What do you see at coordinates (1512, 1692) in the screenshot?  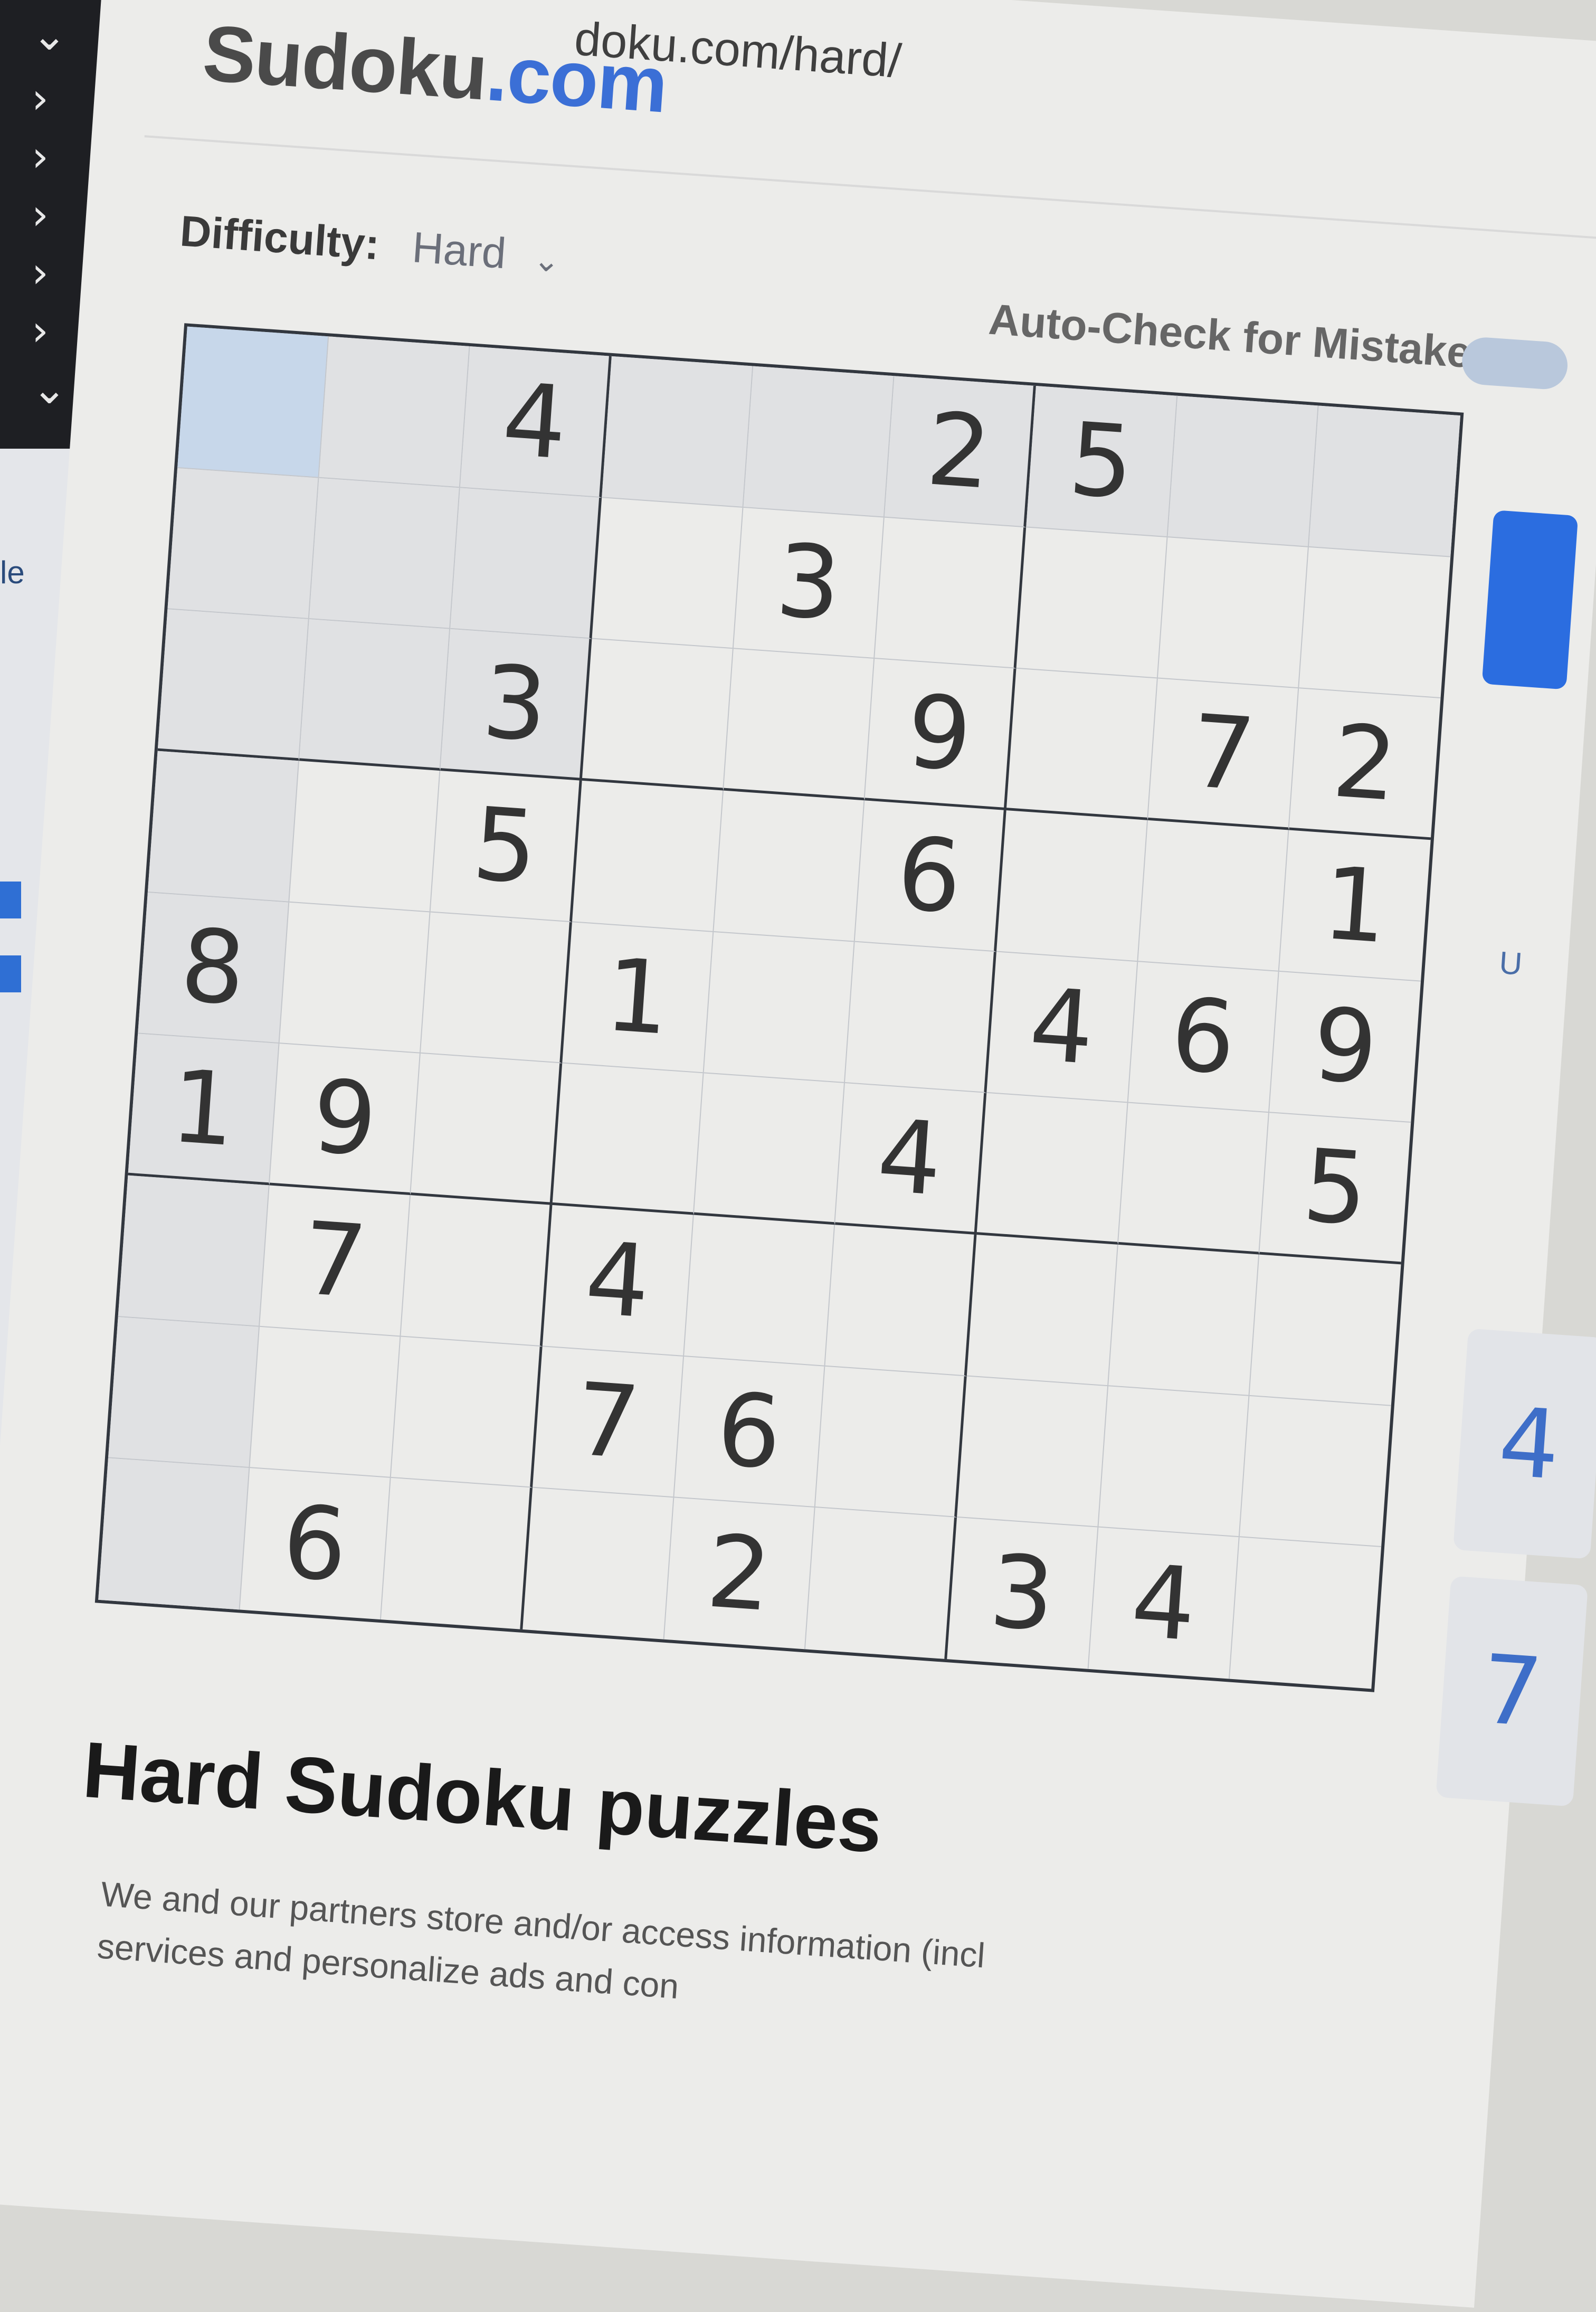 I see `numpad-key-7: 7` at bounding box center [1512, 1692].